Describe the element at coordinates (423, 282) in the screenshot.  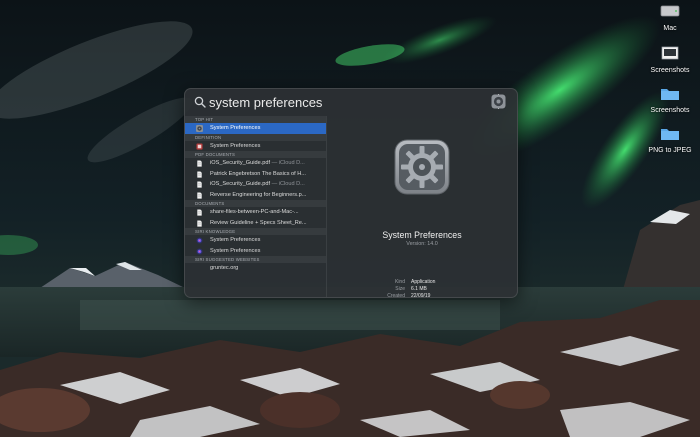
I see `metadata-value: Application` at that location.